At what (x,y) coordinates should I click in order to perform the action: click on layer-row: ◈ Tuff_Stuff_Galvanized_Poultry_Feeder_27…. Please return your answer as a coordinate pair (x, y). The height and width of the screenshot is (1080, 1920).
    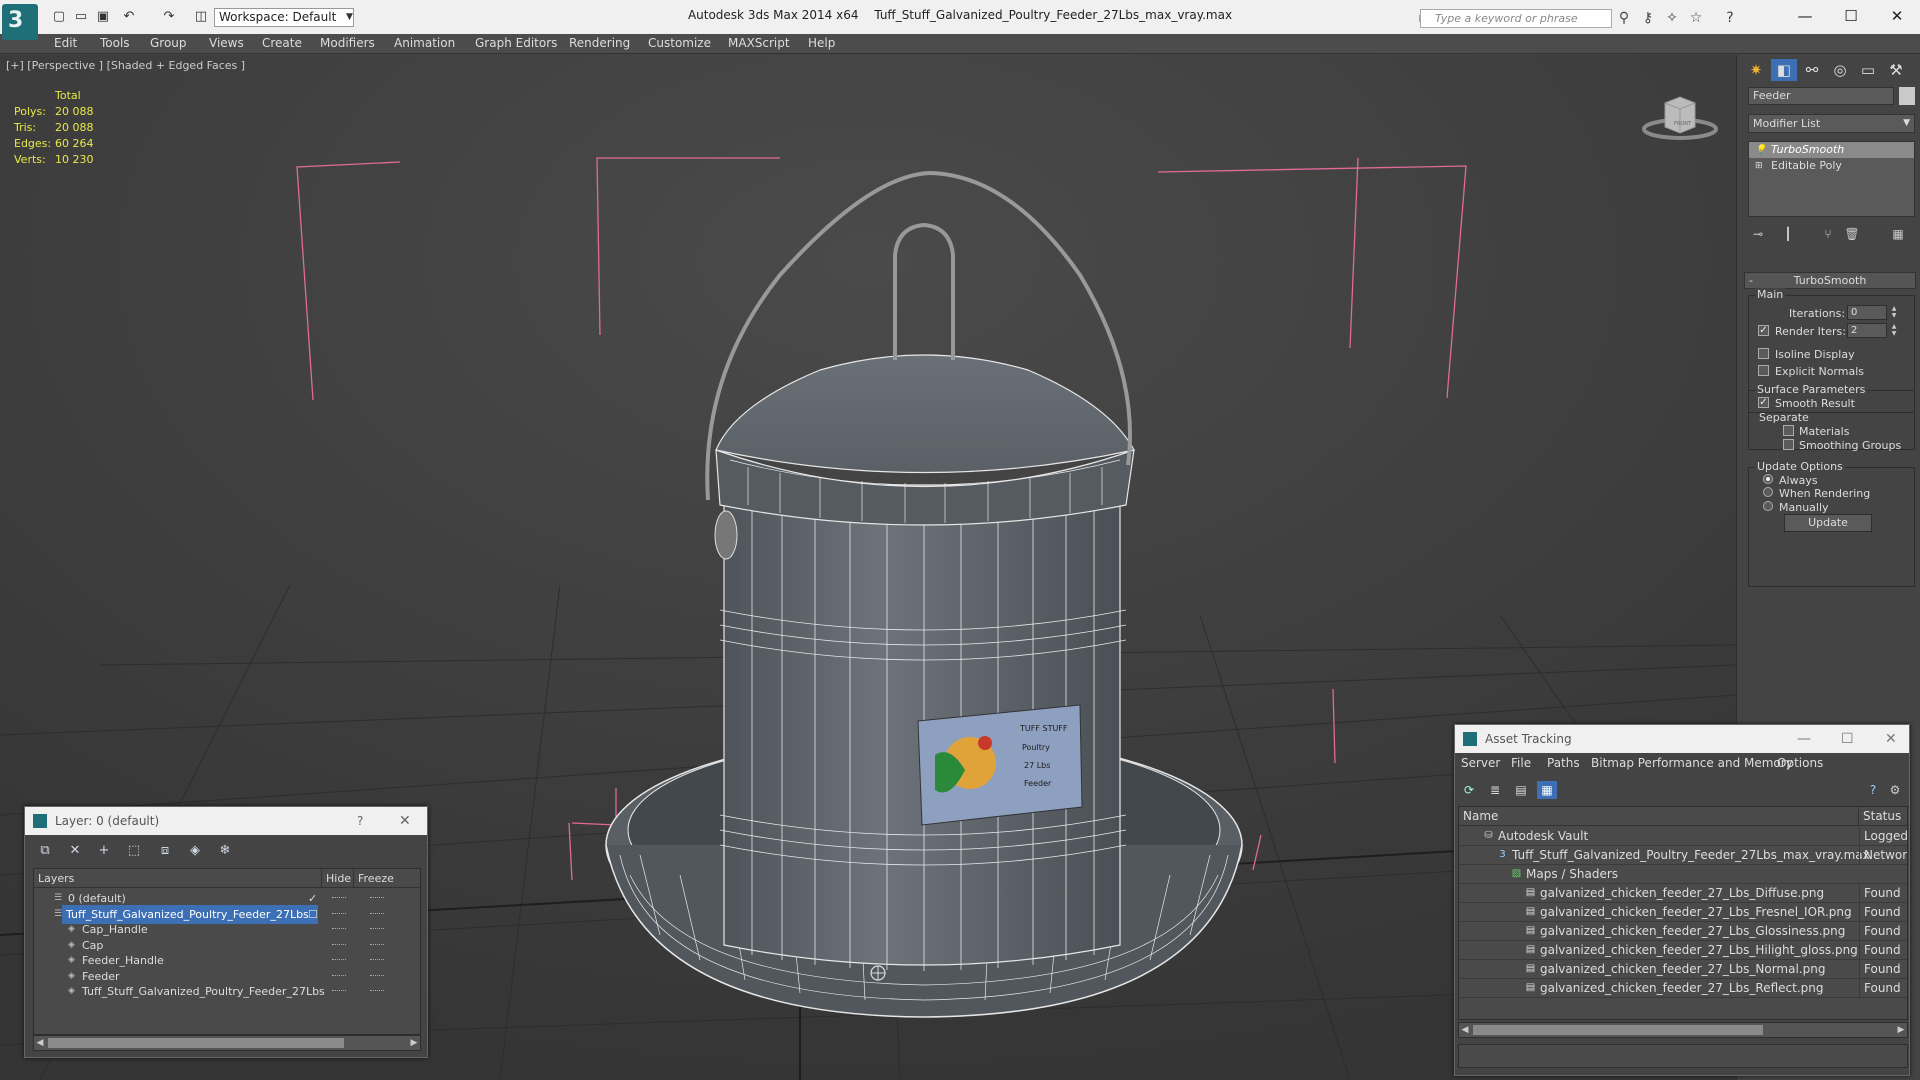
    Looking at the image, I should click on (227, 991).